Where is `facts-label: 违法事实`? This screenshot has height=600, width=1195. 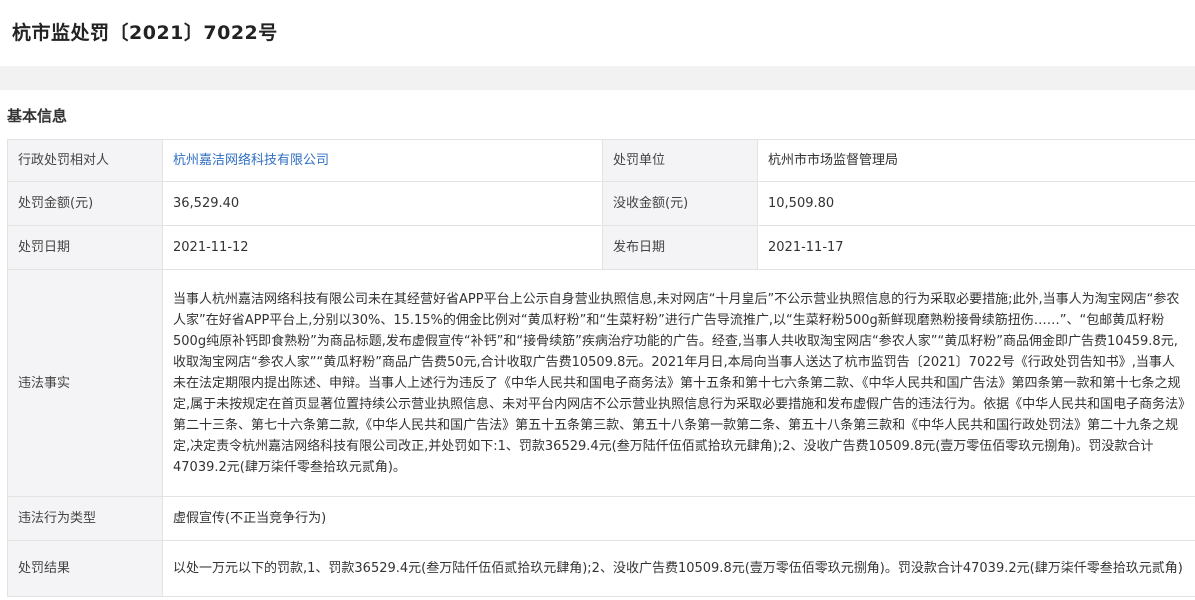
facts-label: 违法事实 is located at coordinates (85, 383).